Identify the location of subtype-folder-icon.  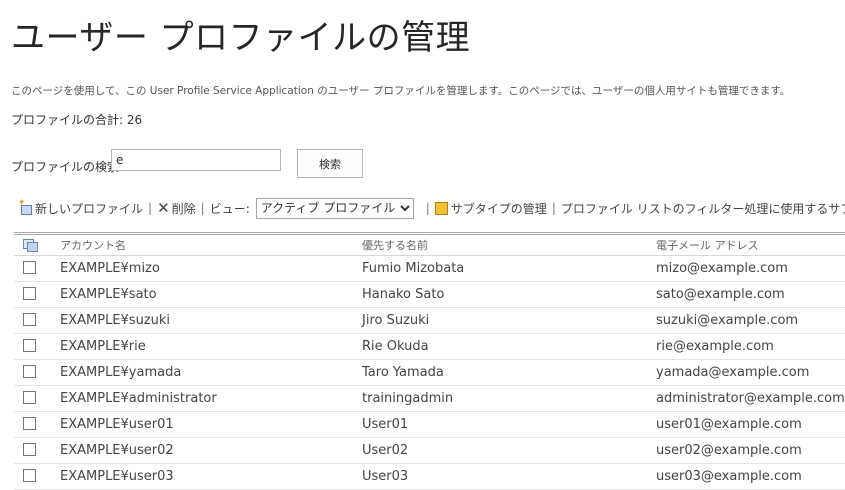
(441, 208).